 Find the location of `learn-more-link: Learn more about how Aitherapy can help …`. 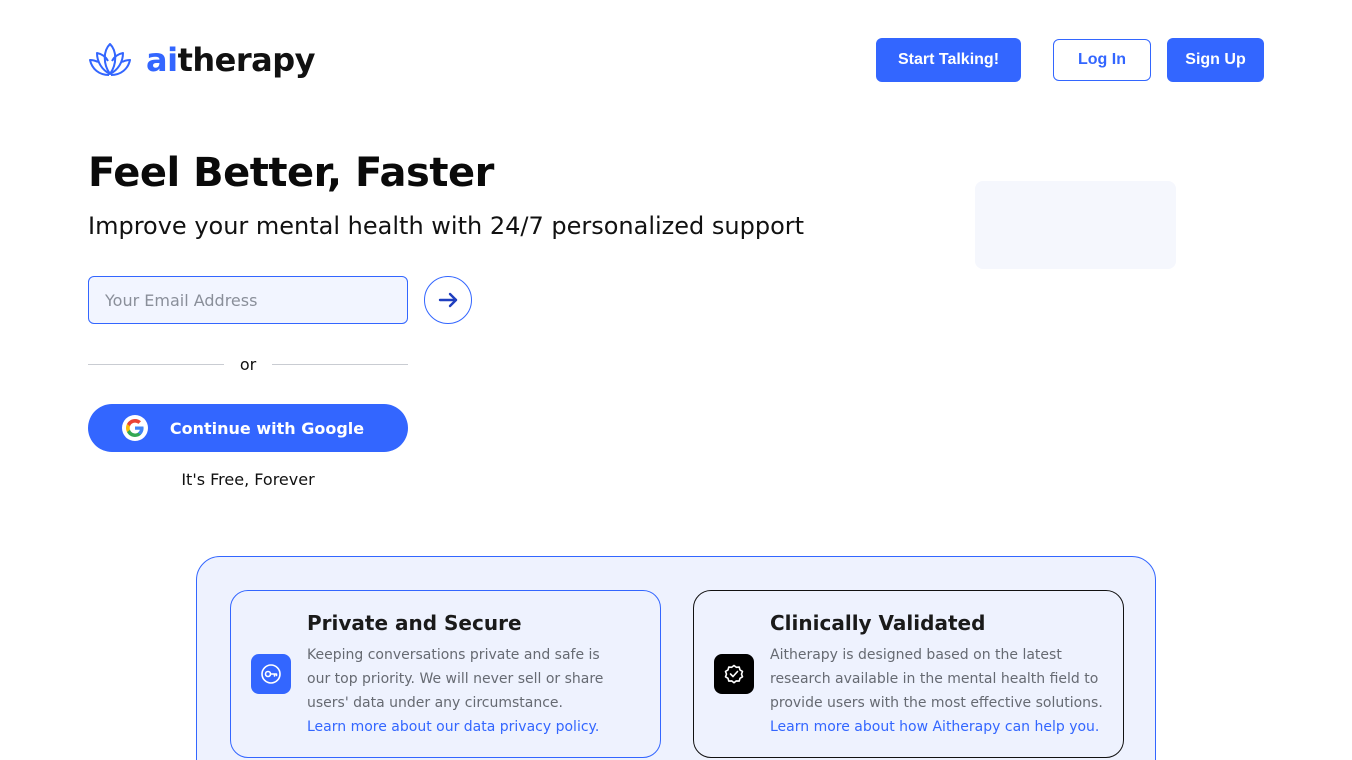

learn-more-link: Learn more about how Aitherapy can help … is located at coordinates (937, 727).